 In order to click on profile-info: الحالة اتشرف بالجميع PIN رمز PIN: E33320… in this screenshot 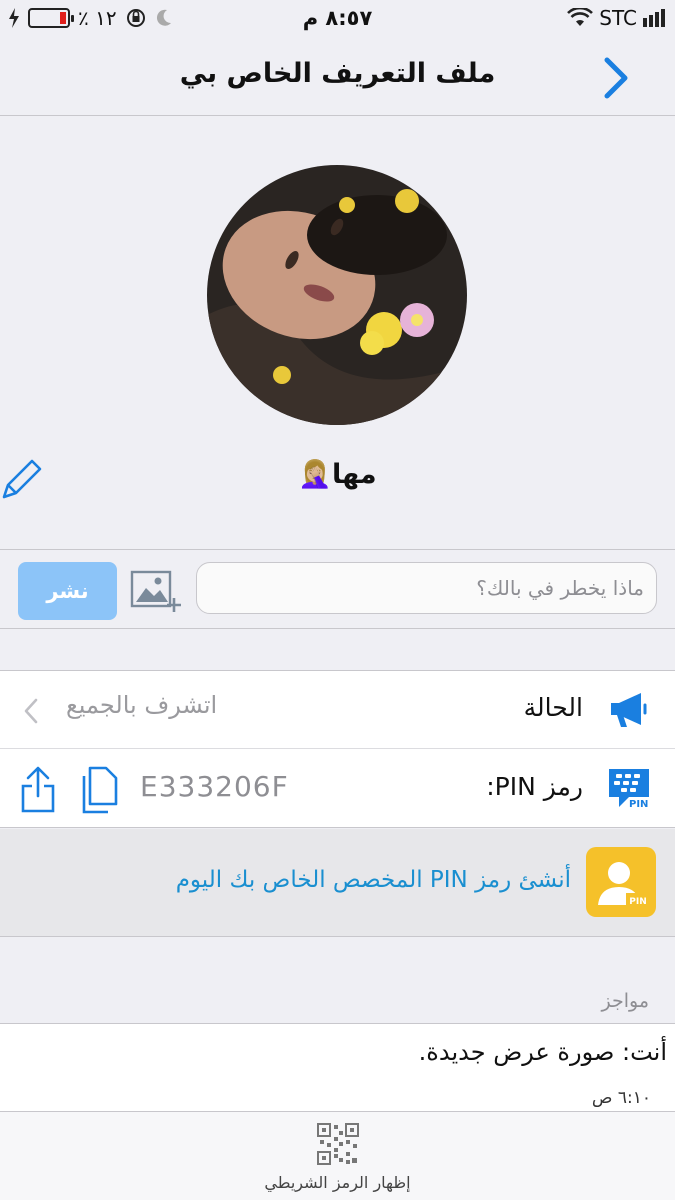, I will do `click(337, 749)`.